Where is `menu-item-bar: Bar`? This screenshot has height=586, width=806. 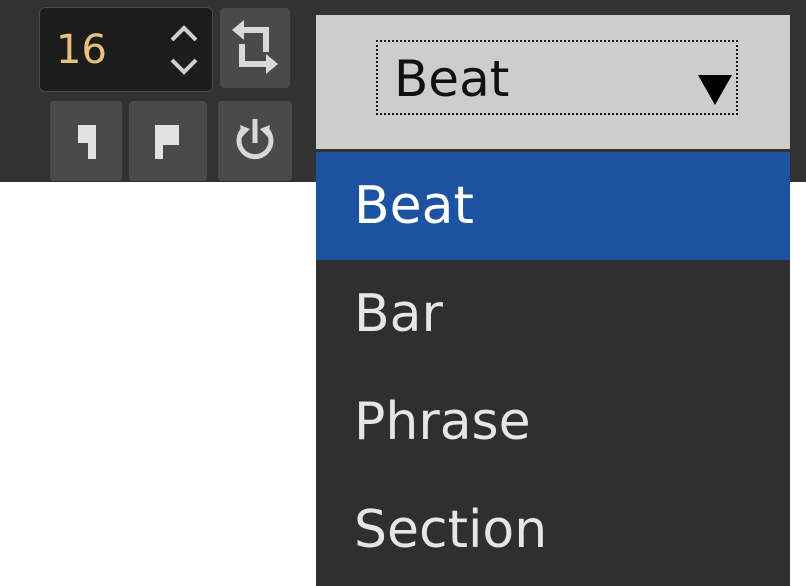 menu-item-bar: Bar is located at coordinates (553, 314).